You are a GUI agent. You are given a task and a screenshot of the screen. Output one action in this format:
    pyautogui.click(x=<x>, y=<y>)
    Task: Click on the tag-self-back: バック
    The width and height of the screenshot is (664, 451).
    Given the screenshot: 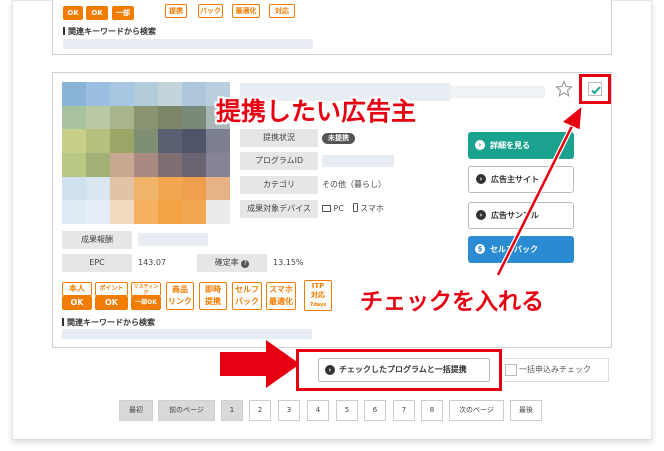 What is the action you would take?
    pyautogui.click(x=210, y=11)
    